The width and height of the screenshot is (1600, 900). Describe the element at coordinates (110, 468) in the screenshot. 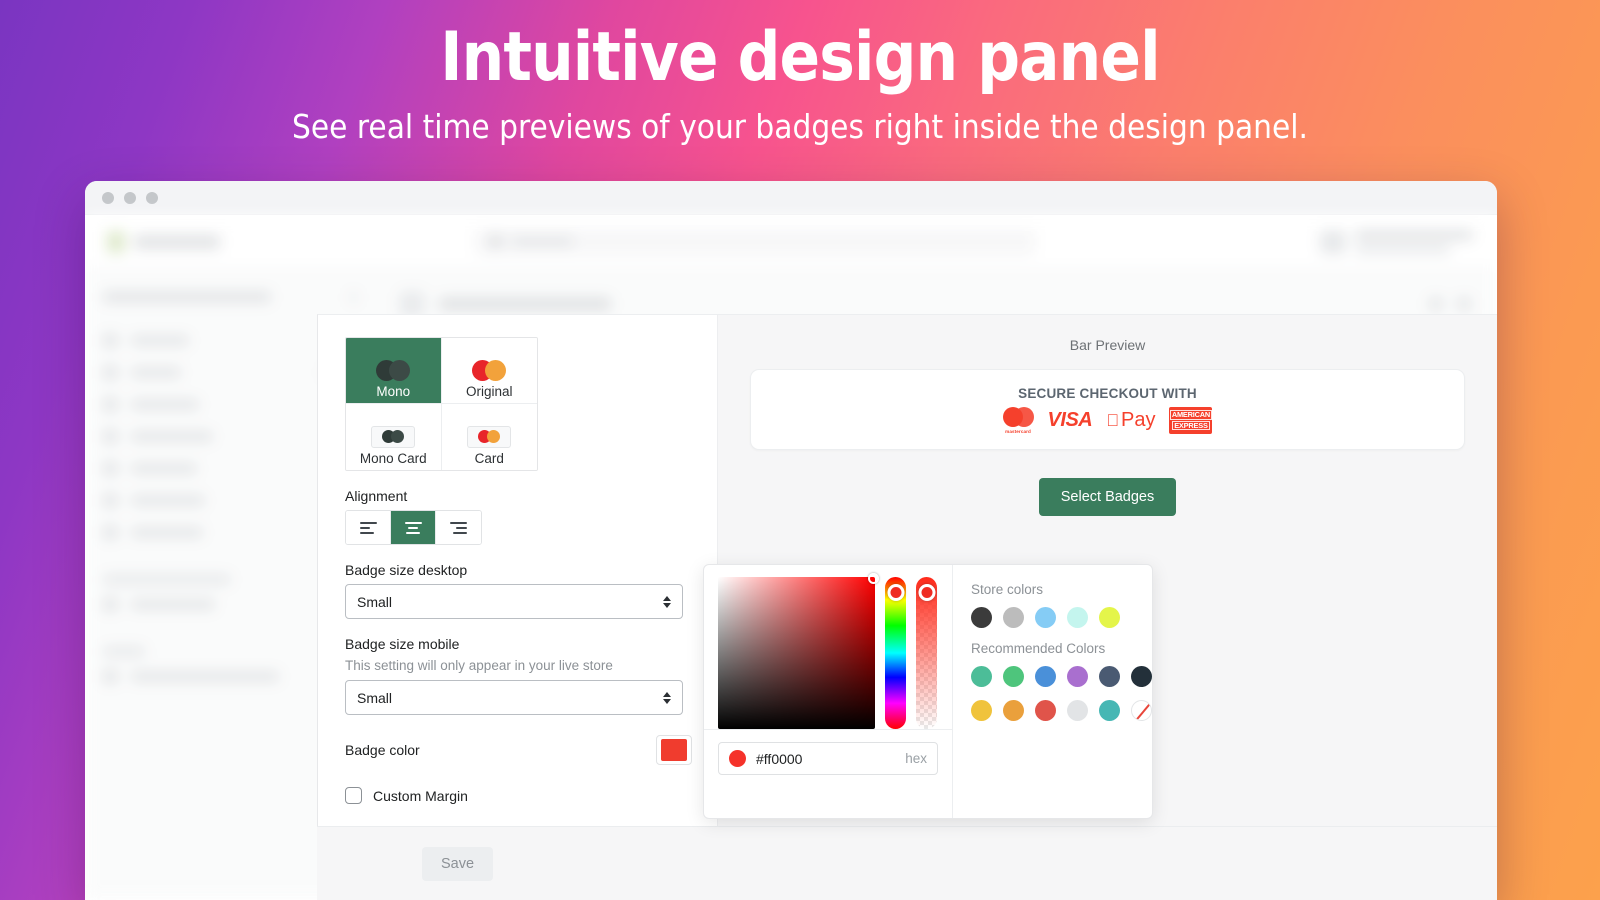

I see `analytics-icon` at that location.